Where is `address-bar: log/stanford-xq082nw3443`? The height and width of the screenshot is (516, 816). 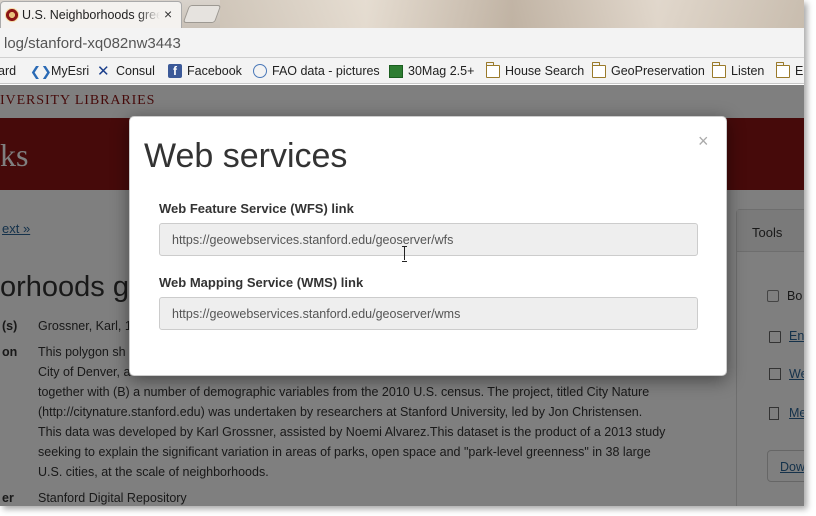
address-bar: log/stanford-xq082nw3443 is located at coordinates (402, 43).